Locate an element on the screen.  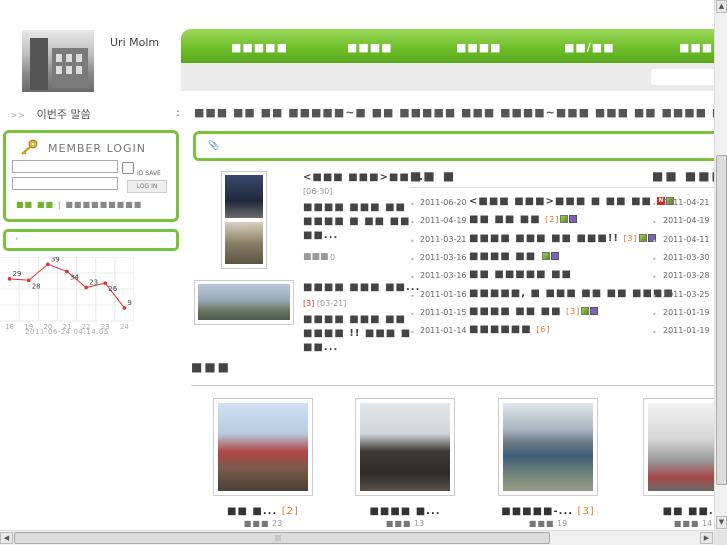
password-input is located at coordinates (65, 183).